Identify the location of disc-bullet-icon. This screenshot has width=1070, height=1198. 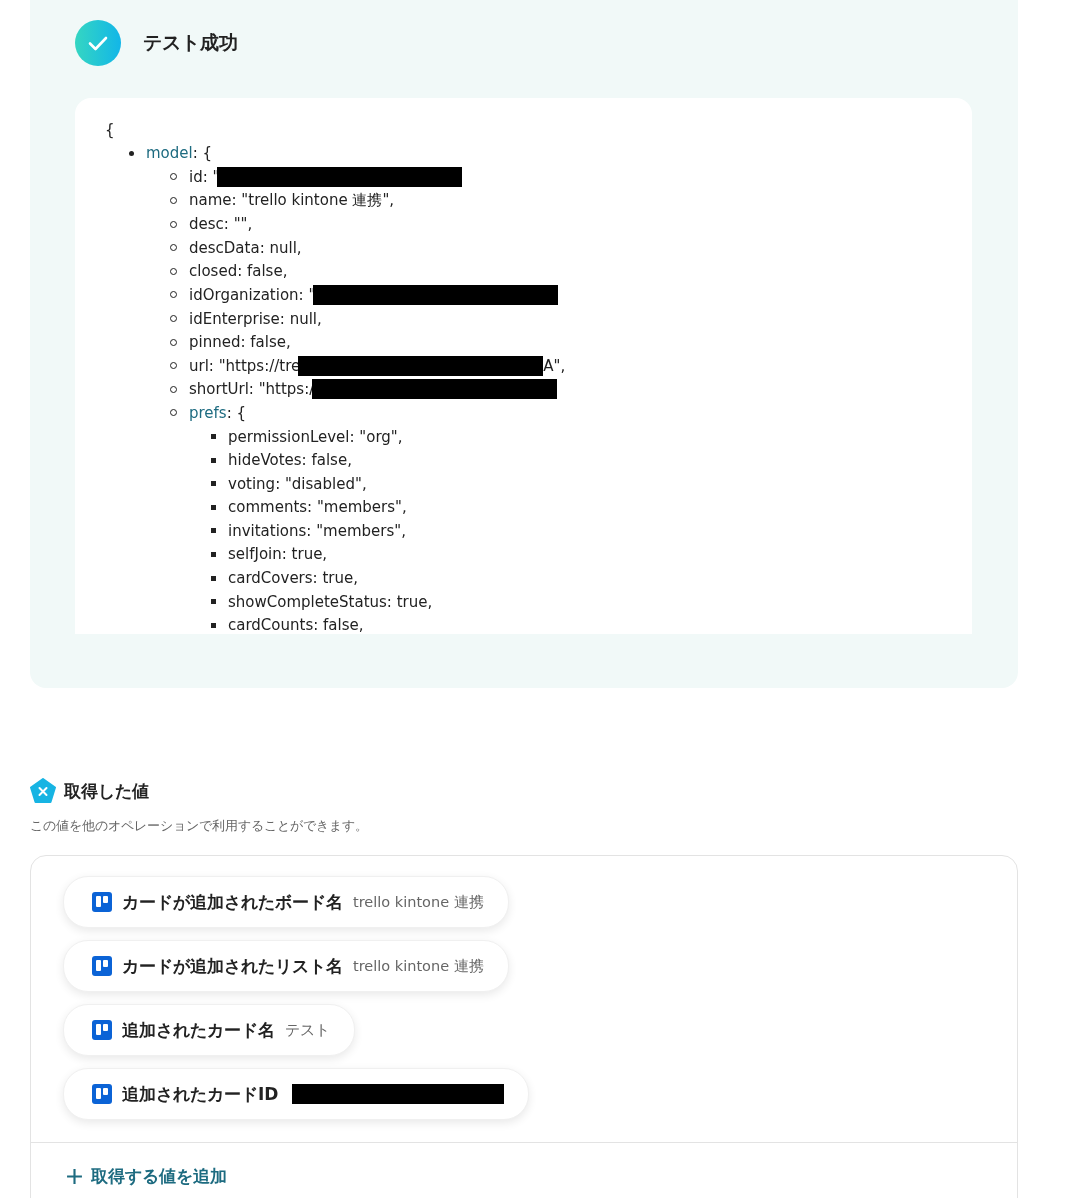
(131, 153).